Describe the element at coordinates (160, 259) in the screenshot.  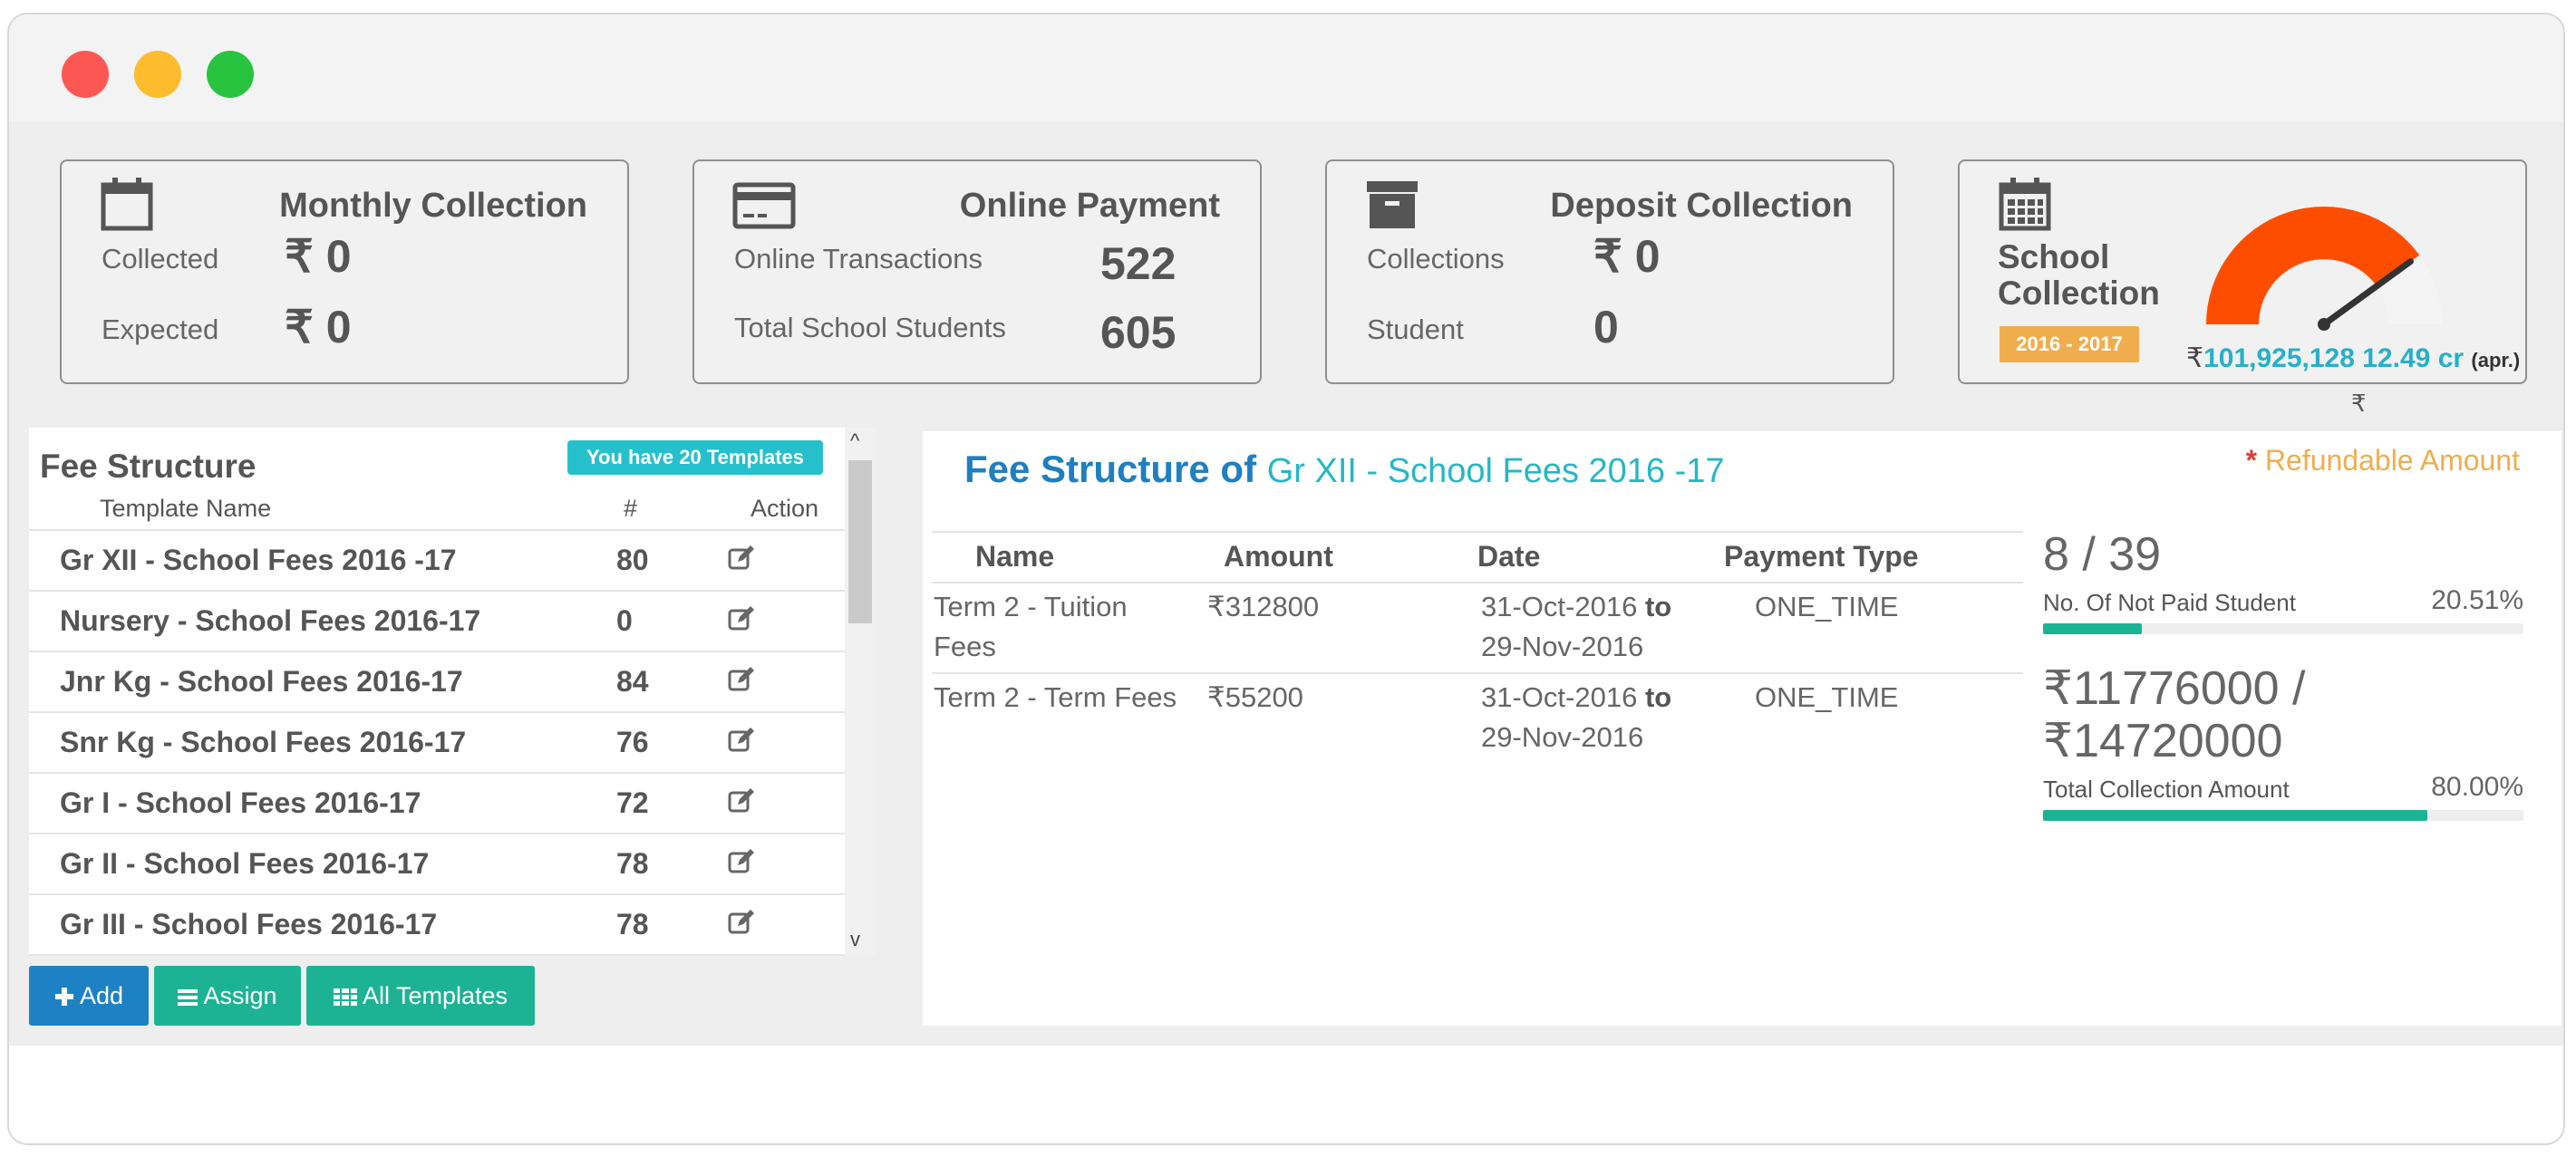
I see `collected-label: Collected` at that location.